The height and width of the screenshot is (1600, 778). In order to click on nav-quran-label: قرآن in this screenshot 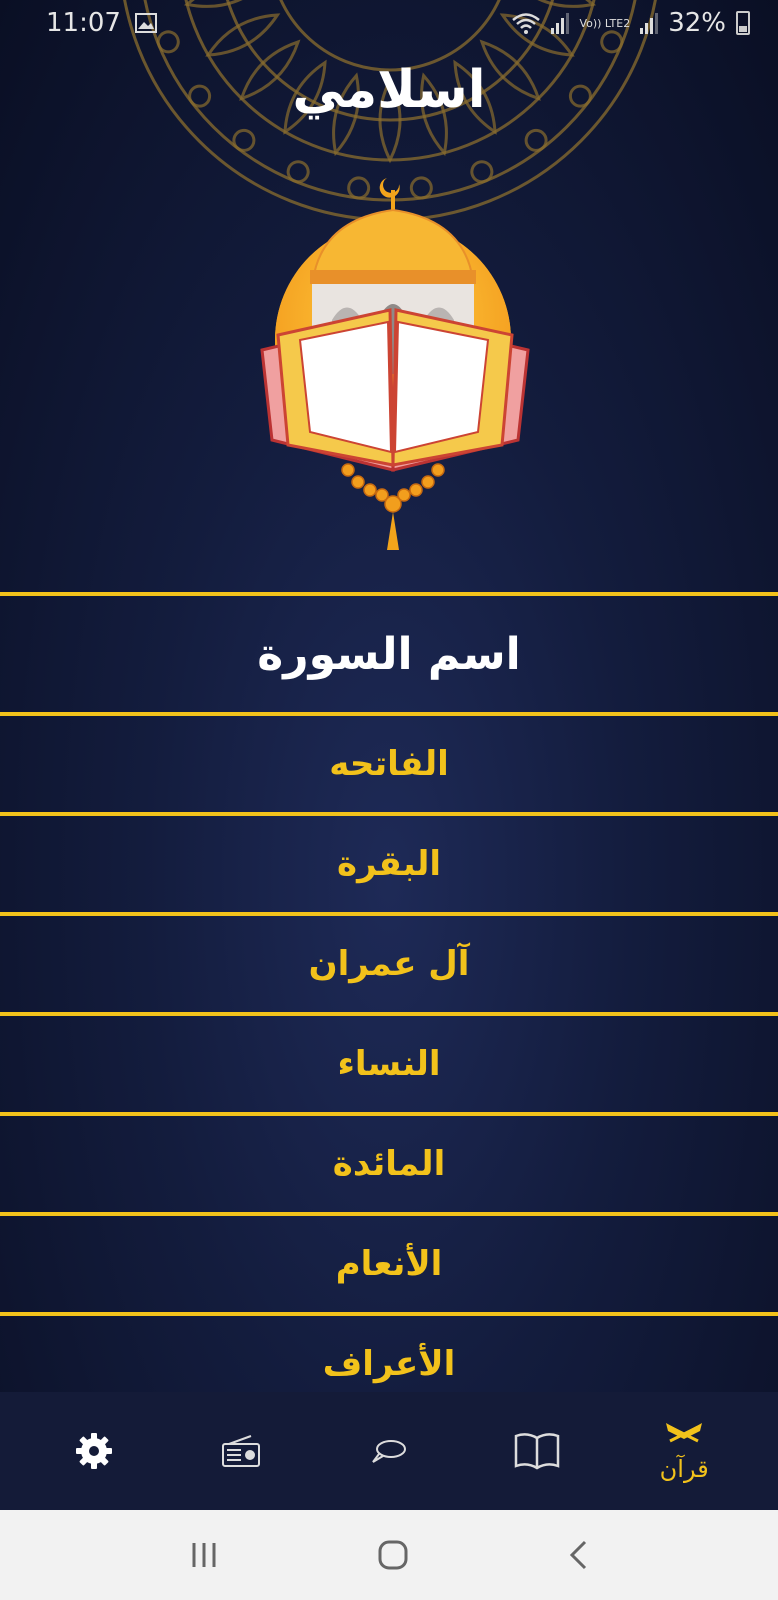, I will do `click(684, 1469)`.